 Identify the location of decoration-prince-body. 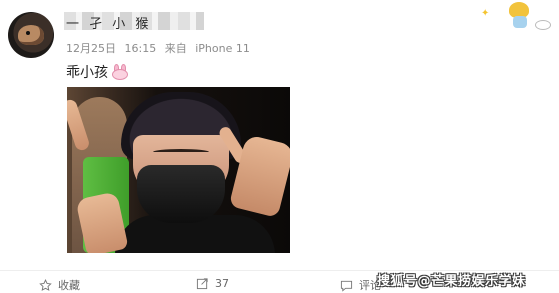
(520, 22).